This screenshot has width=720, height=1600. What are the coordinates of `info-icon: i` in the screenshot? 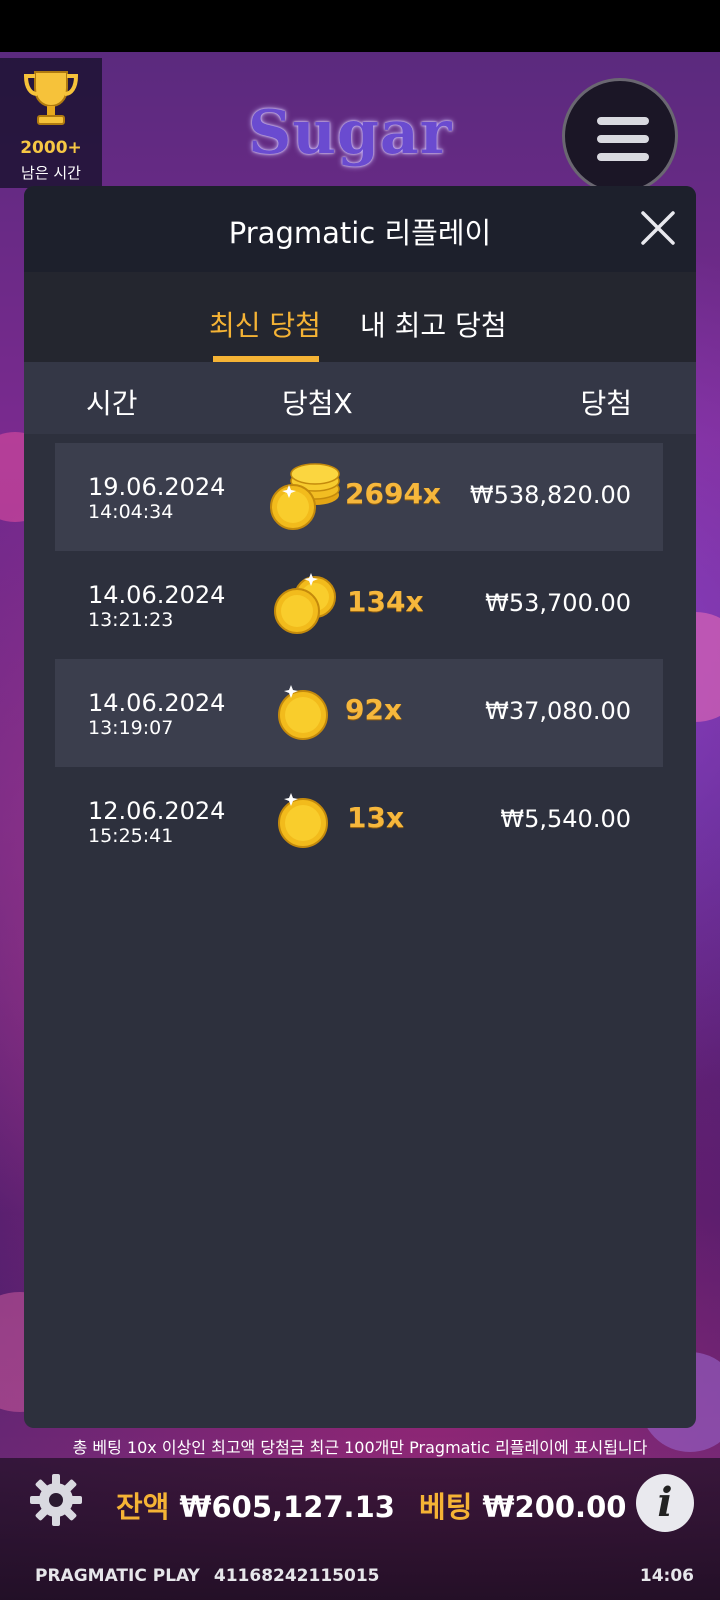 It's located at (665, 1502).